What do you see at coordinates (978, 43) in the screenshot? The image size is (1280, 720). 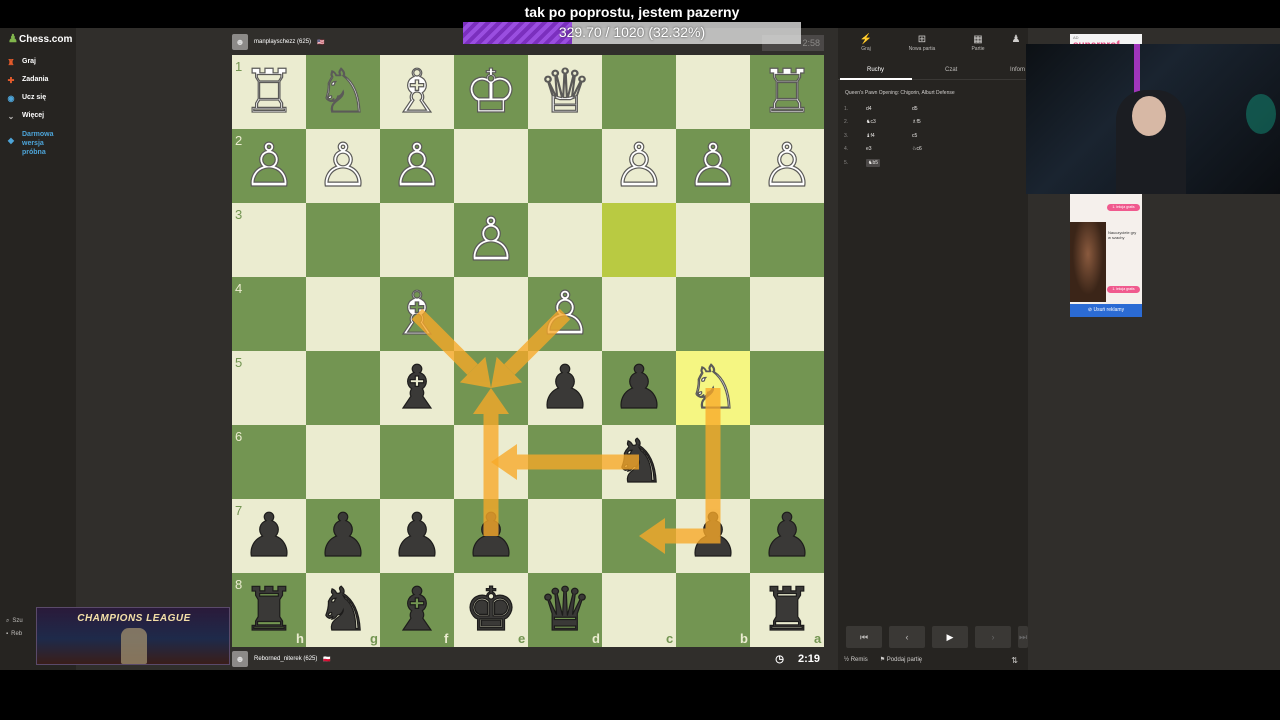 I see `panel-games-button: ▦ Partie` at bounding box center [978, 43].